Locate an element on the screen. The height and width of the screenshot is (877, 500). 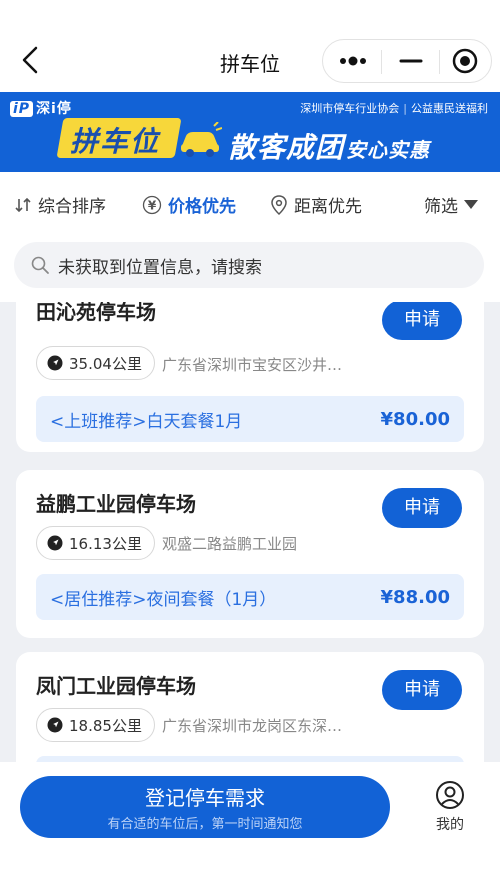
sort-filter-bar: 综合排序 ¥ 价格优先 距离优先 筛选 未获取到位置信息，请搜索 is located at coordinates (250, 237).